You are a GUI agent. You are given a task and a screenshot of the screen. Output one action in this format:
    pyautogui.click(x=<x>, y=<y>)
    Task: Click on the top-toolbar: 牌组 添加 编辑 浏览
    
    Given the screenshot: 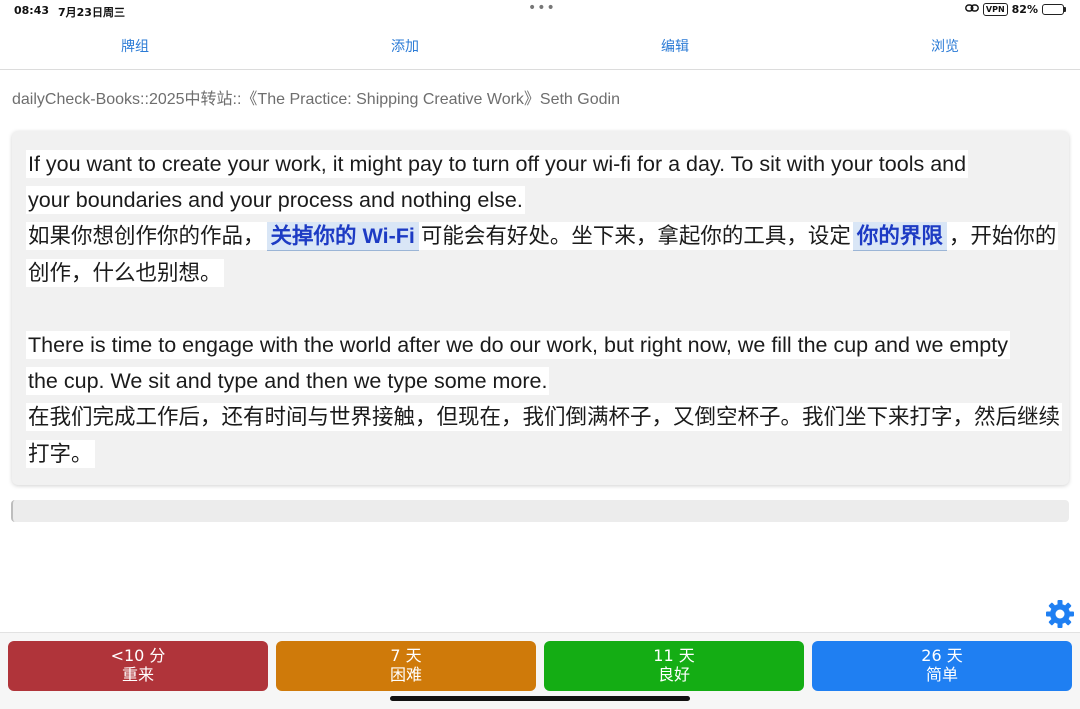 What is the action you would take?
    pyautogui.click(x=540, y=48)
    